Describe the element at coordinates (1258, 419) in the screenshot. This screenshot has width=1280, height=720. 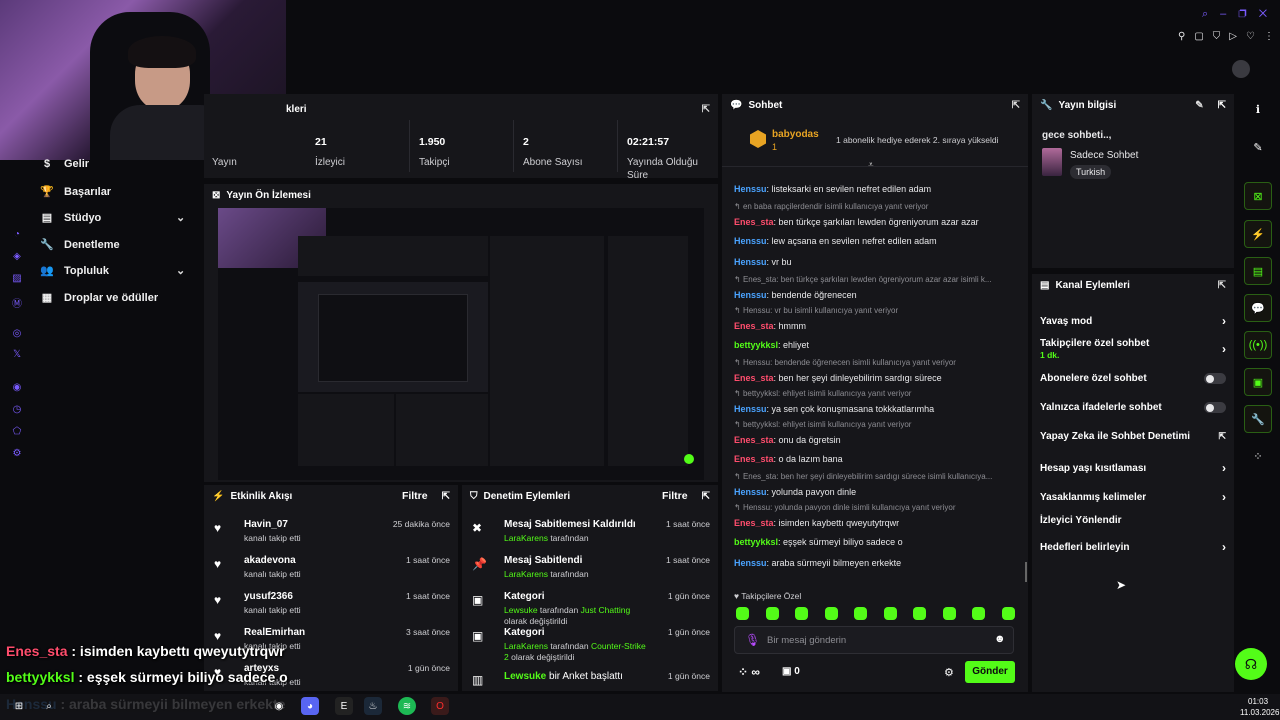
I see `wrench-toggle-icon: 🔧` at that location.